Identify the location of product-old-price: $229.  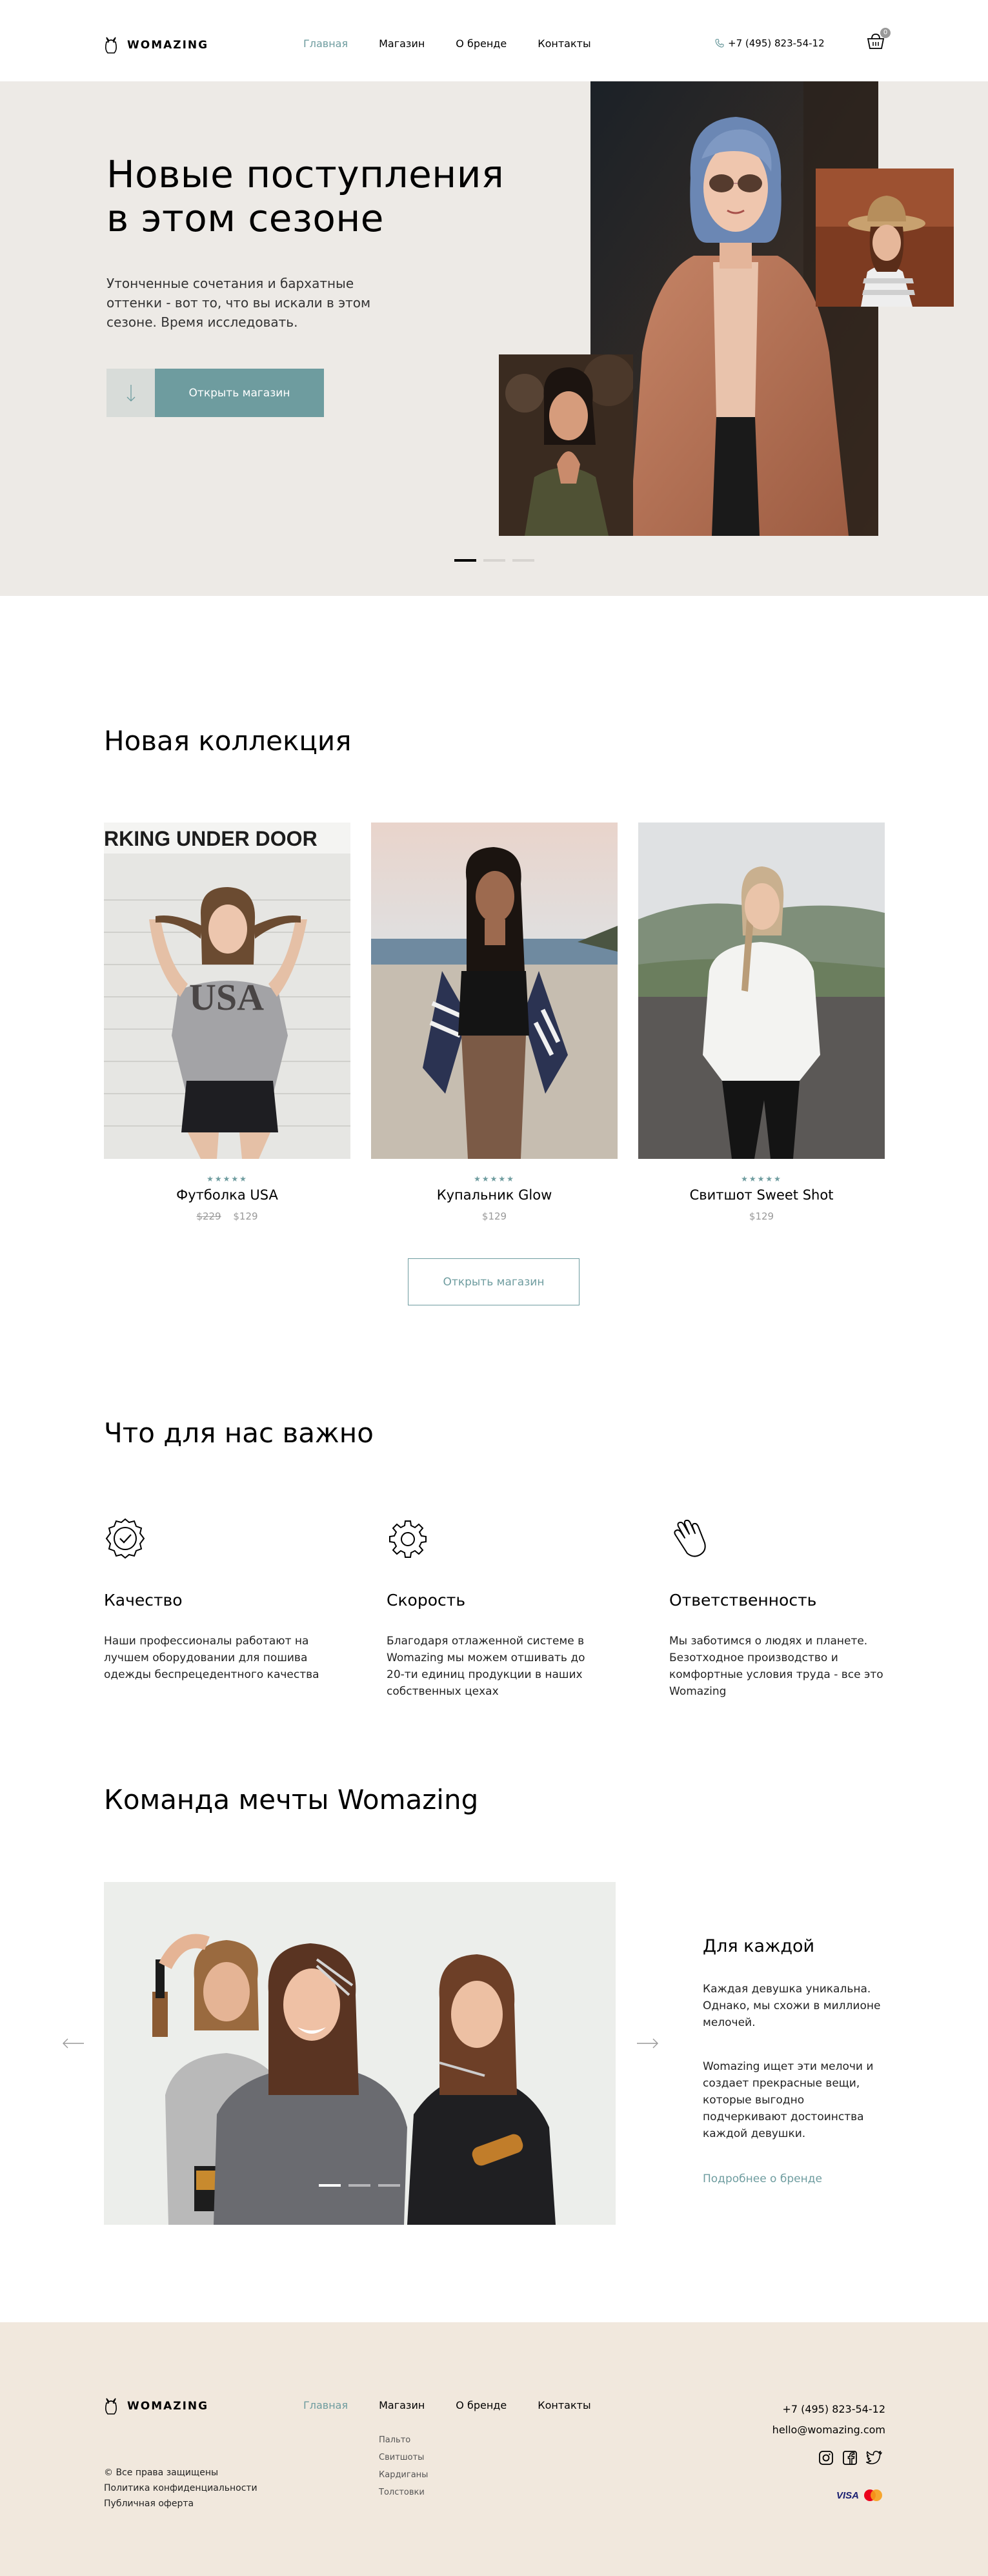
(208, 1216).